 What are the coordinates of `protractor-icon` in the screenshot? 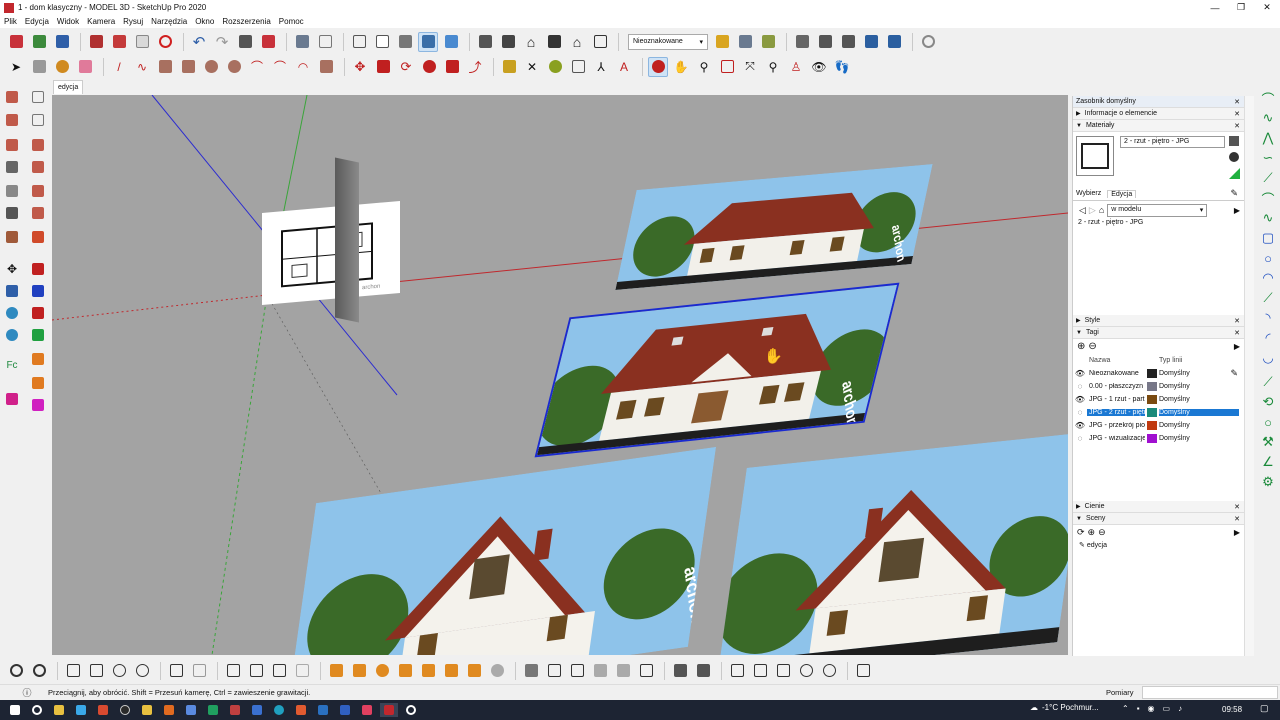 It's located at (555, 67).